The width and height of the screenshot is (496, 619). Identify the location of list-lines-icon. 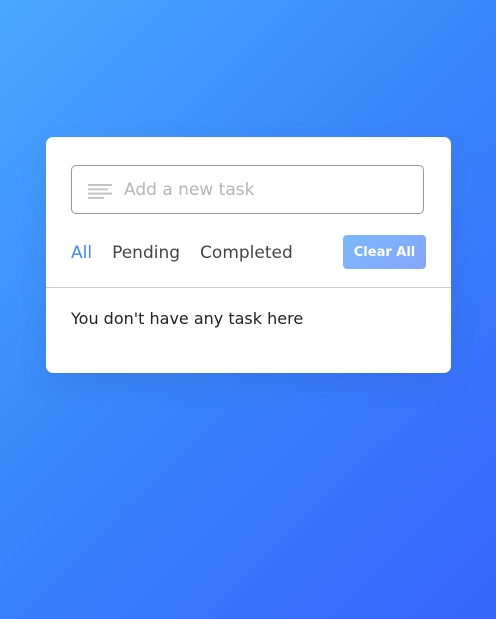
(100, 191).